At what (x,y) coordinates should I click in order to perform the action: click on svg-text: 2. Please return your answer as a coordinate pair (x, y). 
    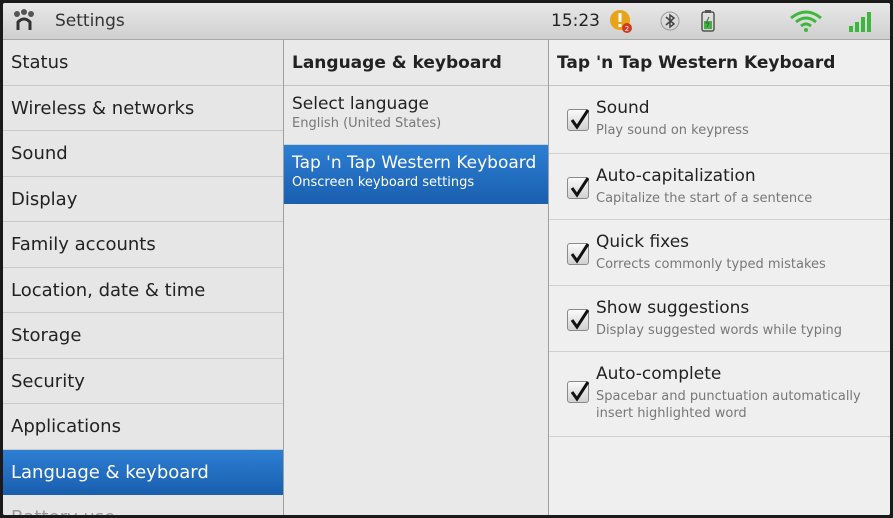
    Looking at the image, I should click on (627, 29).